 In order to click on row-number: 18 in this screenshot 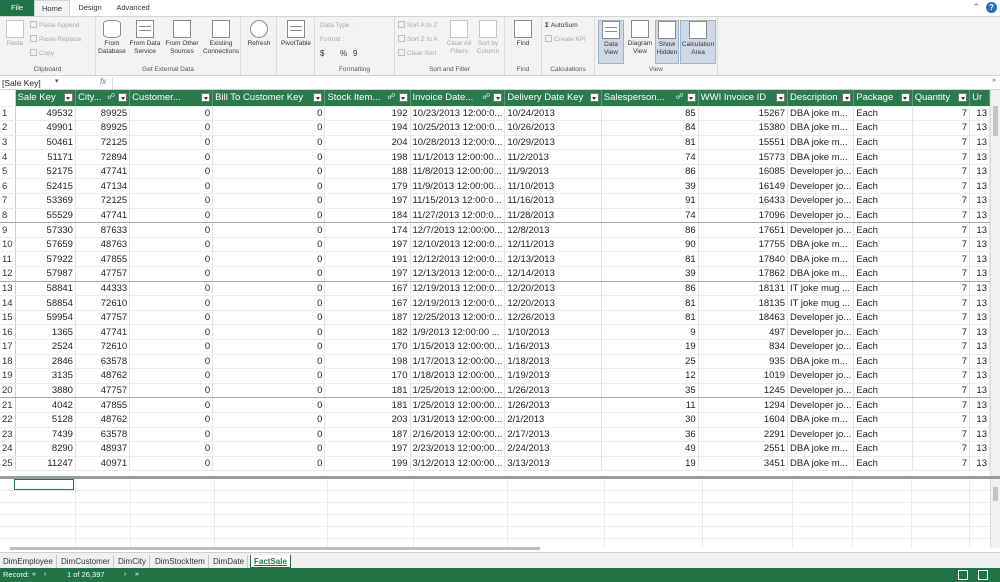, I will do `click(8, 362)`.